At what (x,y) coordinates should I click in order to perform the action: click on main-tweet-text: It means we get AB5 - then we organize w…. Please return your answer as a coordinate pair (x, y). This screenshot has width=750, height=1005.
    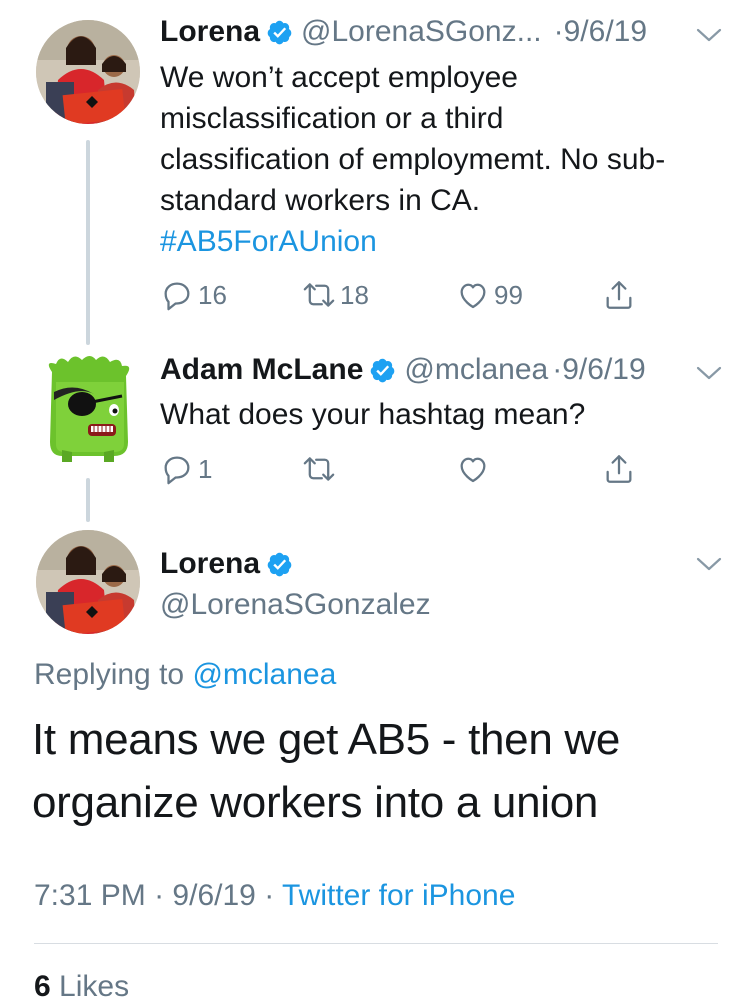
    Looking at the image, I should click on (326, 771).